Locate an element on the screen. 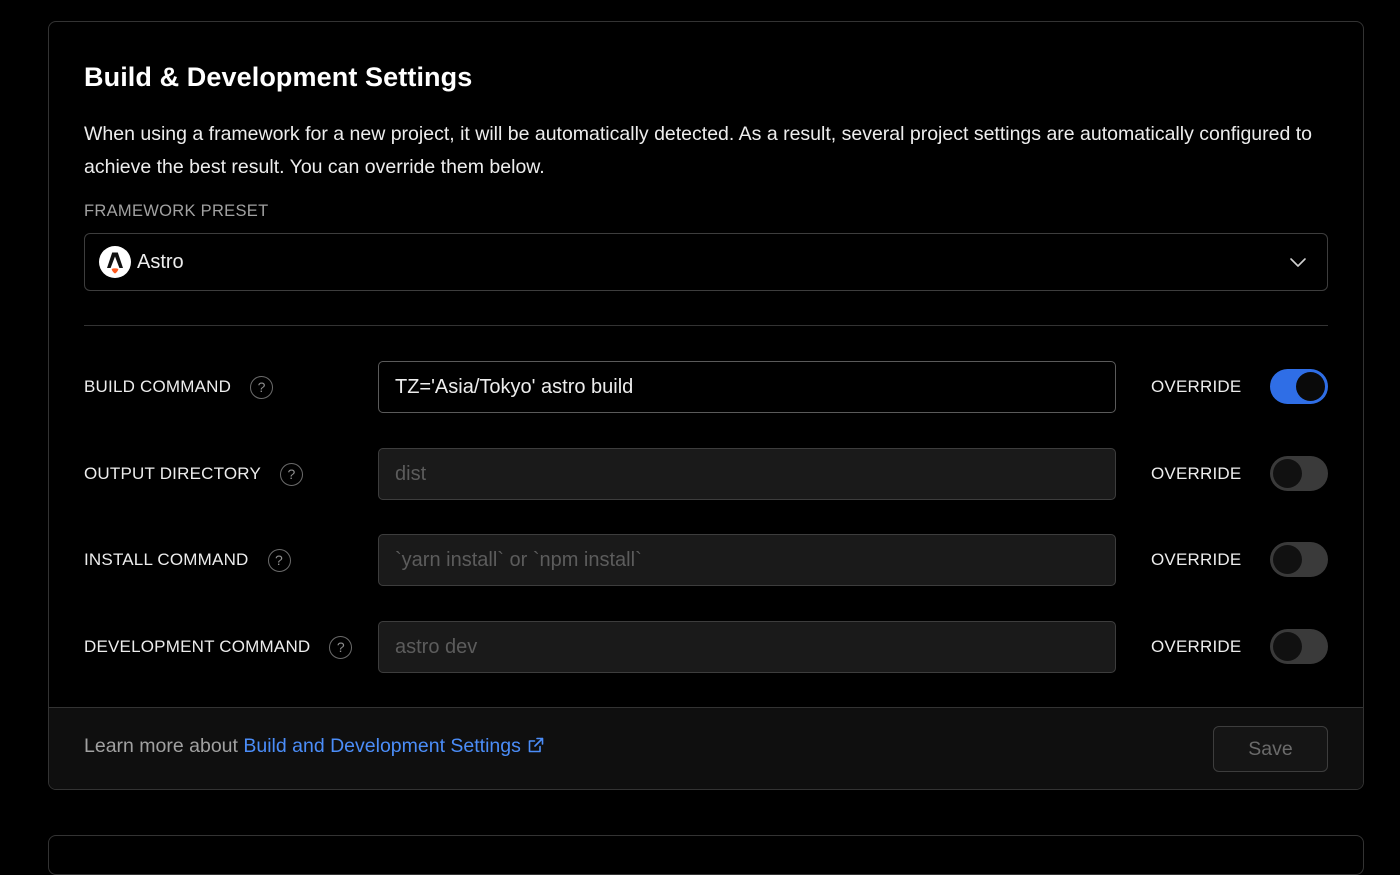  setting-row-install-command: INSTALL COMMAND ? OVERRIDE is located at coordinates (706, 560).